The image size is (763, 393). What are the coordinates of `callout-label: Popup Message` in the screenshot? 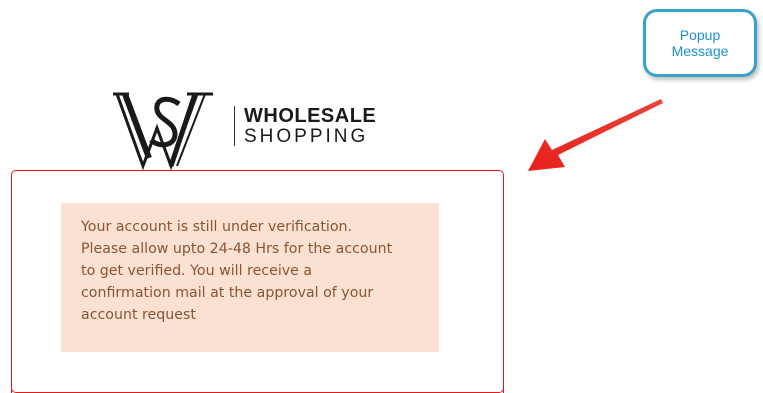 It's located at (700, 43).